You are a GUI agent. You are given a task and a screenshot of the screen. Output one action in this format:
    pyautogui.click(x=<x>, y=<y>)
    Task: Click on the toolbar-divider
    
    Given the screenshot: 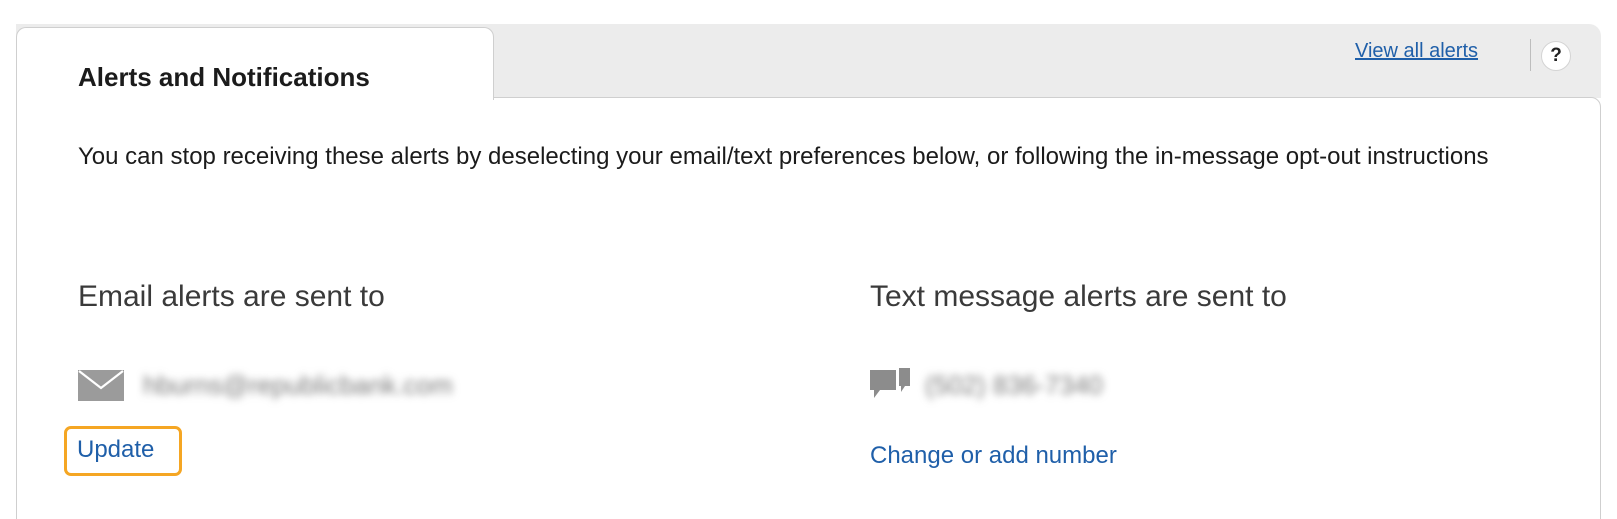 What is the action you would take?
    pyautogui.click(x=1530, y=55)
    